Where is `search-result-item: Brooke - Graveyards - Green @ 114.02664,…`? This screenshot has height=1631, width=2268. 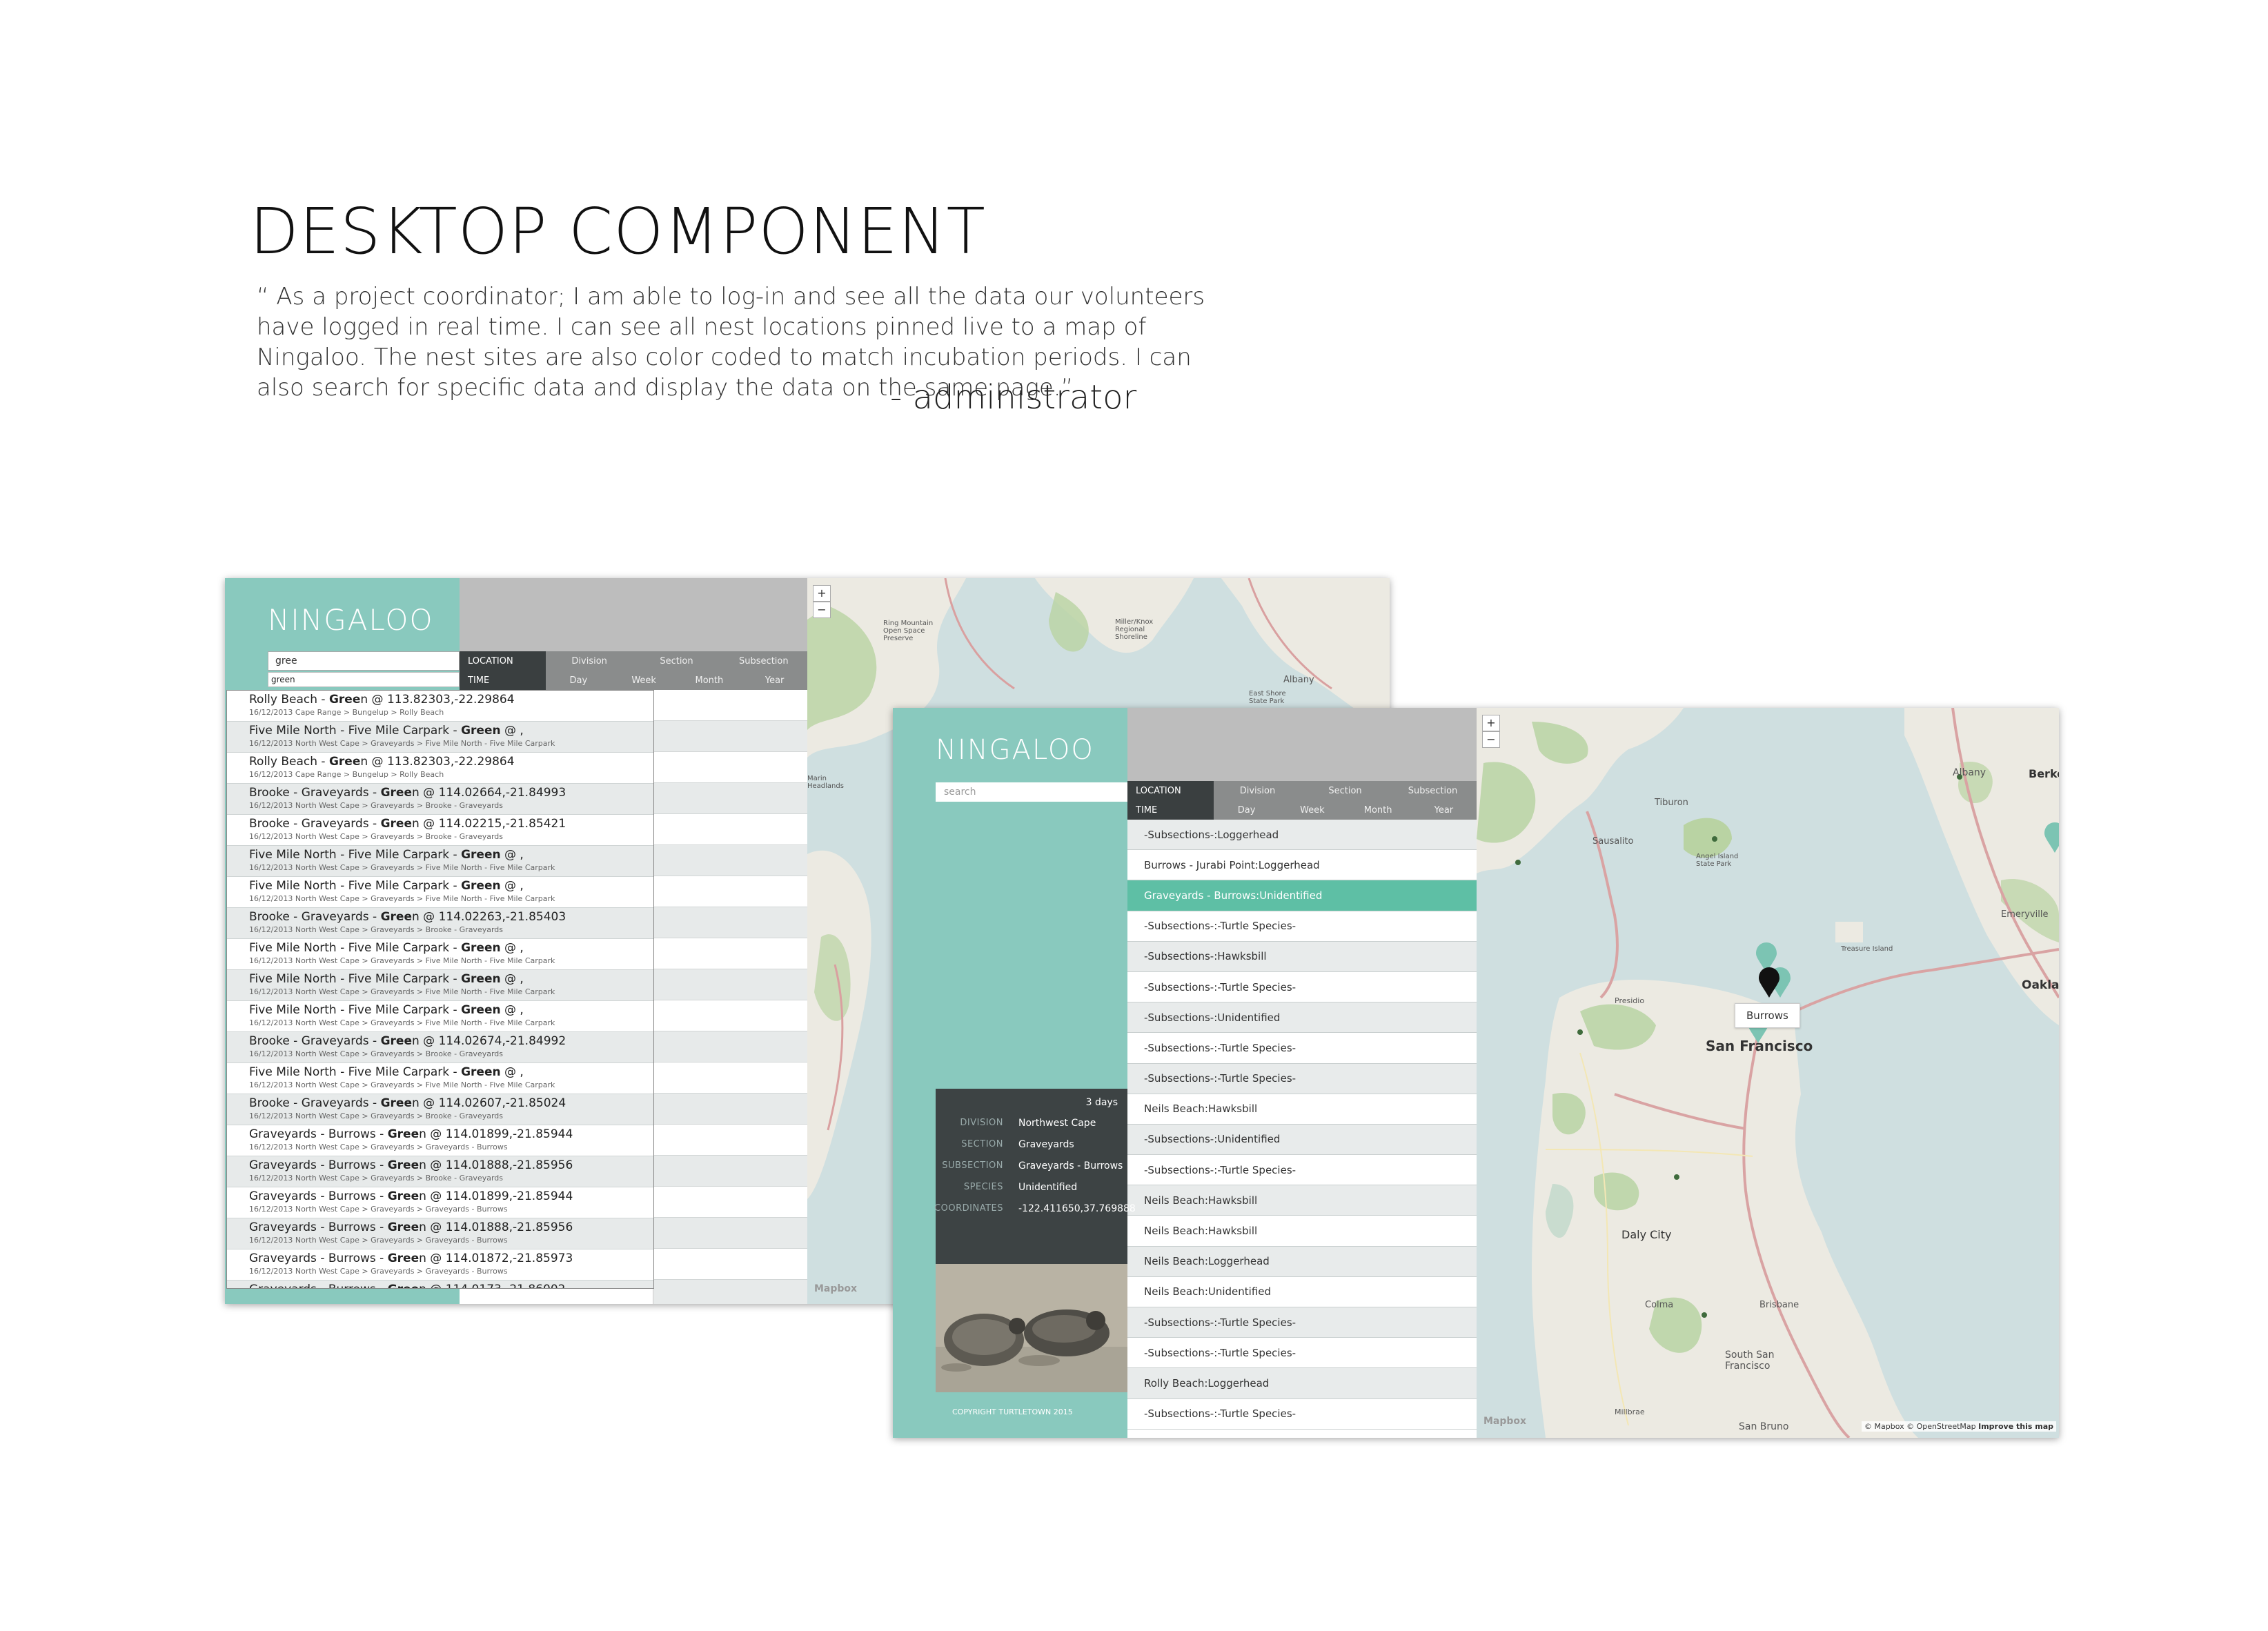
search-result-item: Brooke - Graveyards - Green @ 114.02664,… is located at coordinates (440, 800).